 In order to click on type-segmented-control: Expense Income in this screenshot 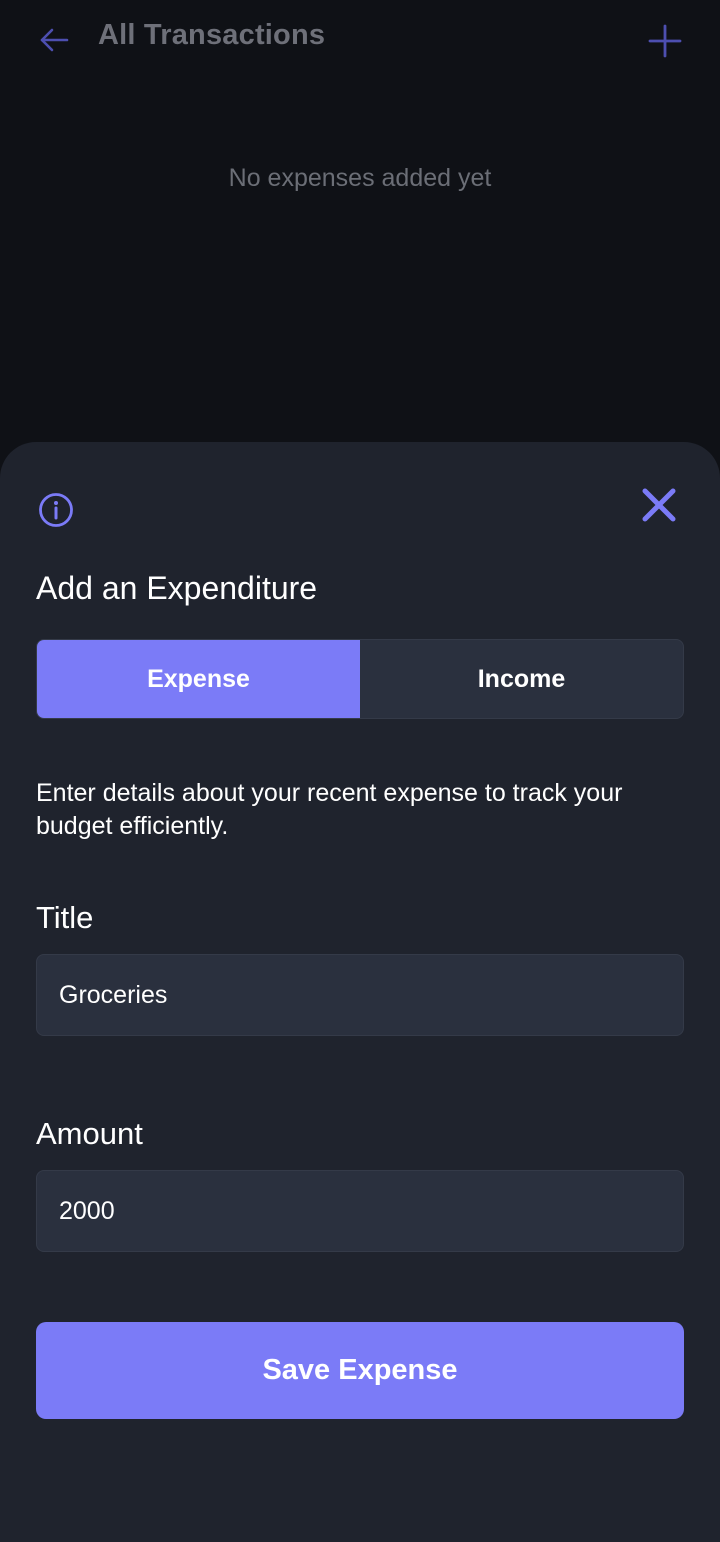, I will do `click(360, 679)`.